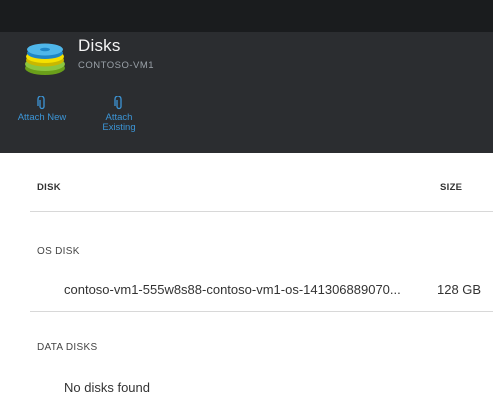 The width and height of the screenshot is (493, 406). I want to click on blade-header: Disks CONTOSO-VM1, so click(246, 56).